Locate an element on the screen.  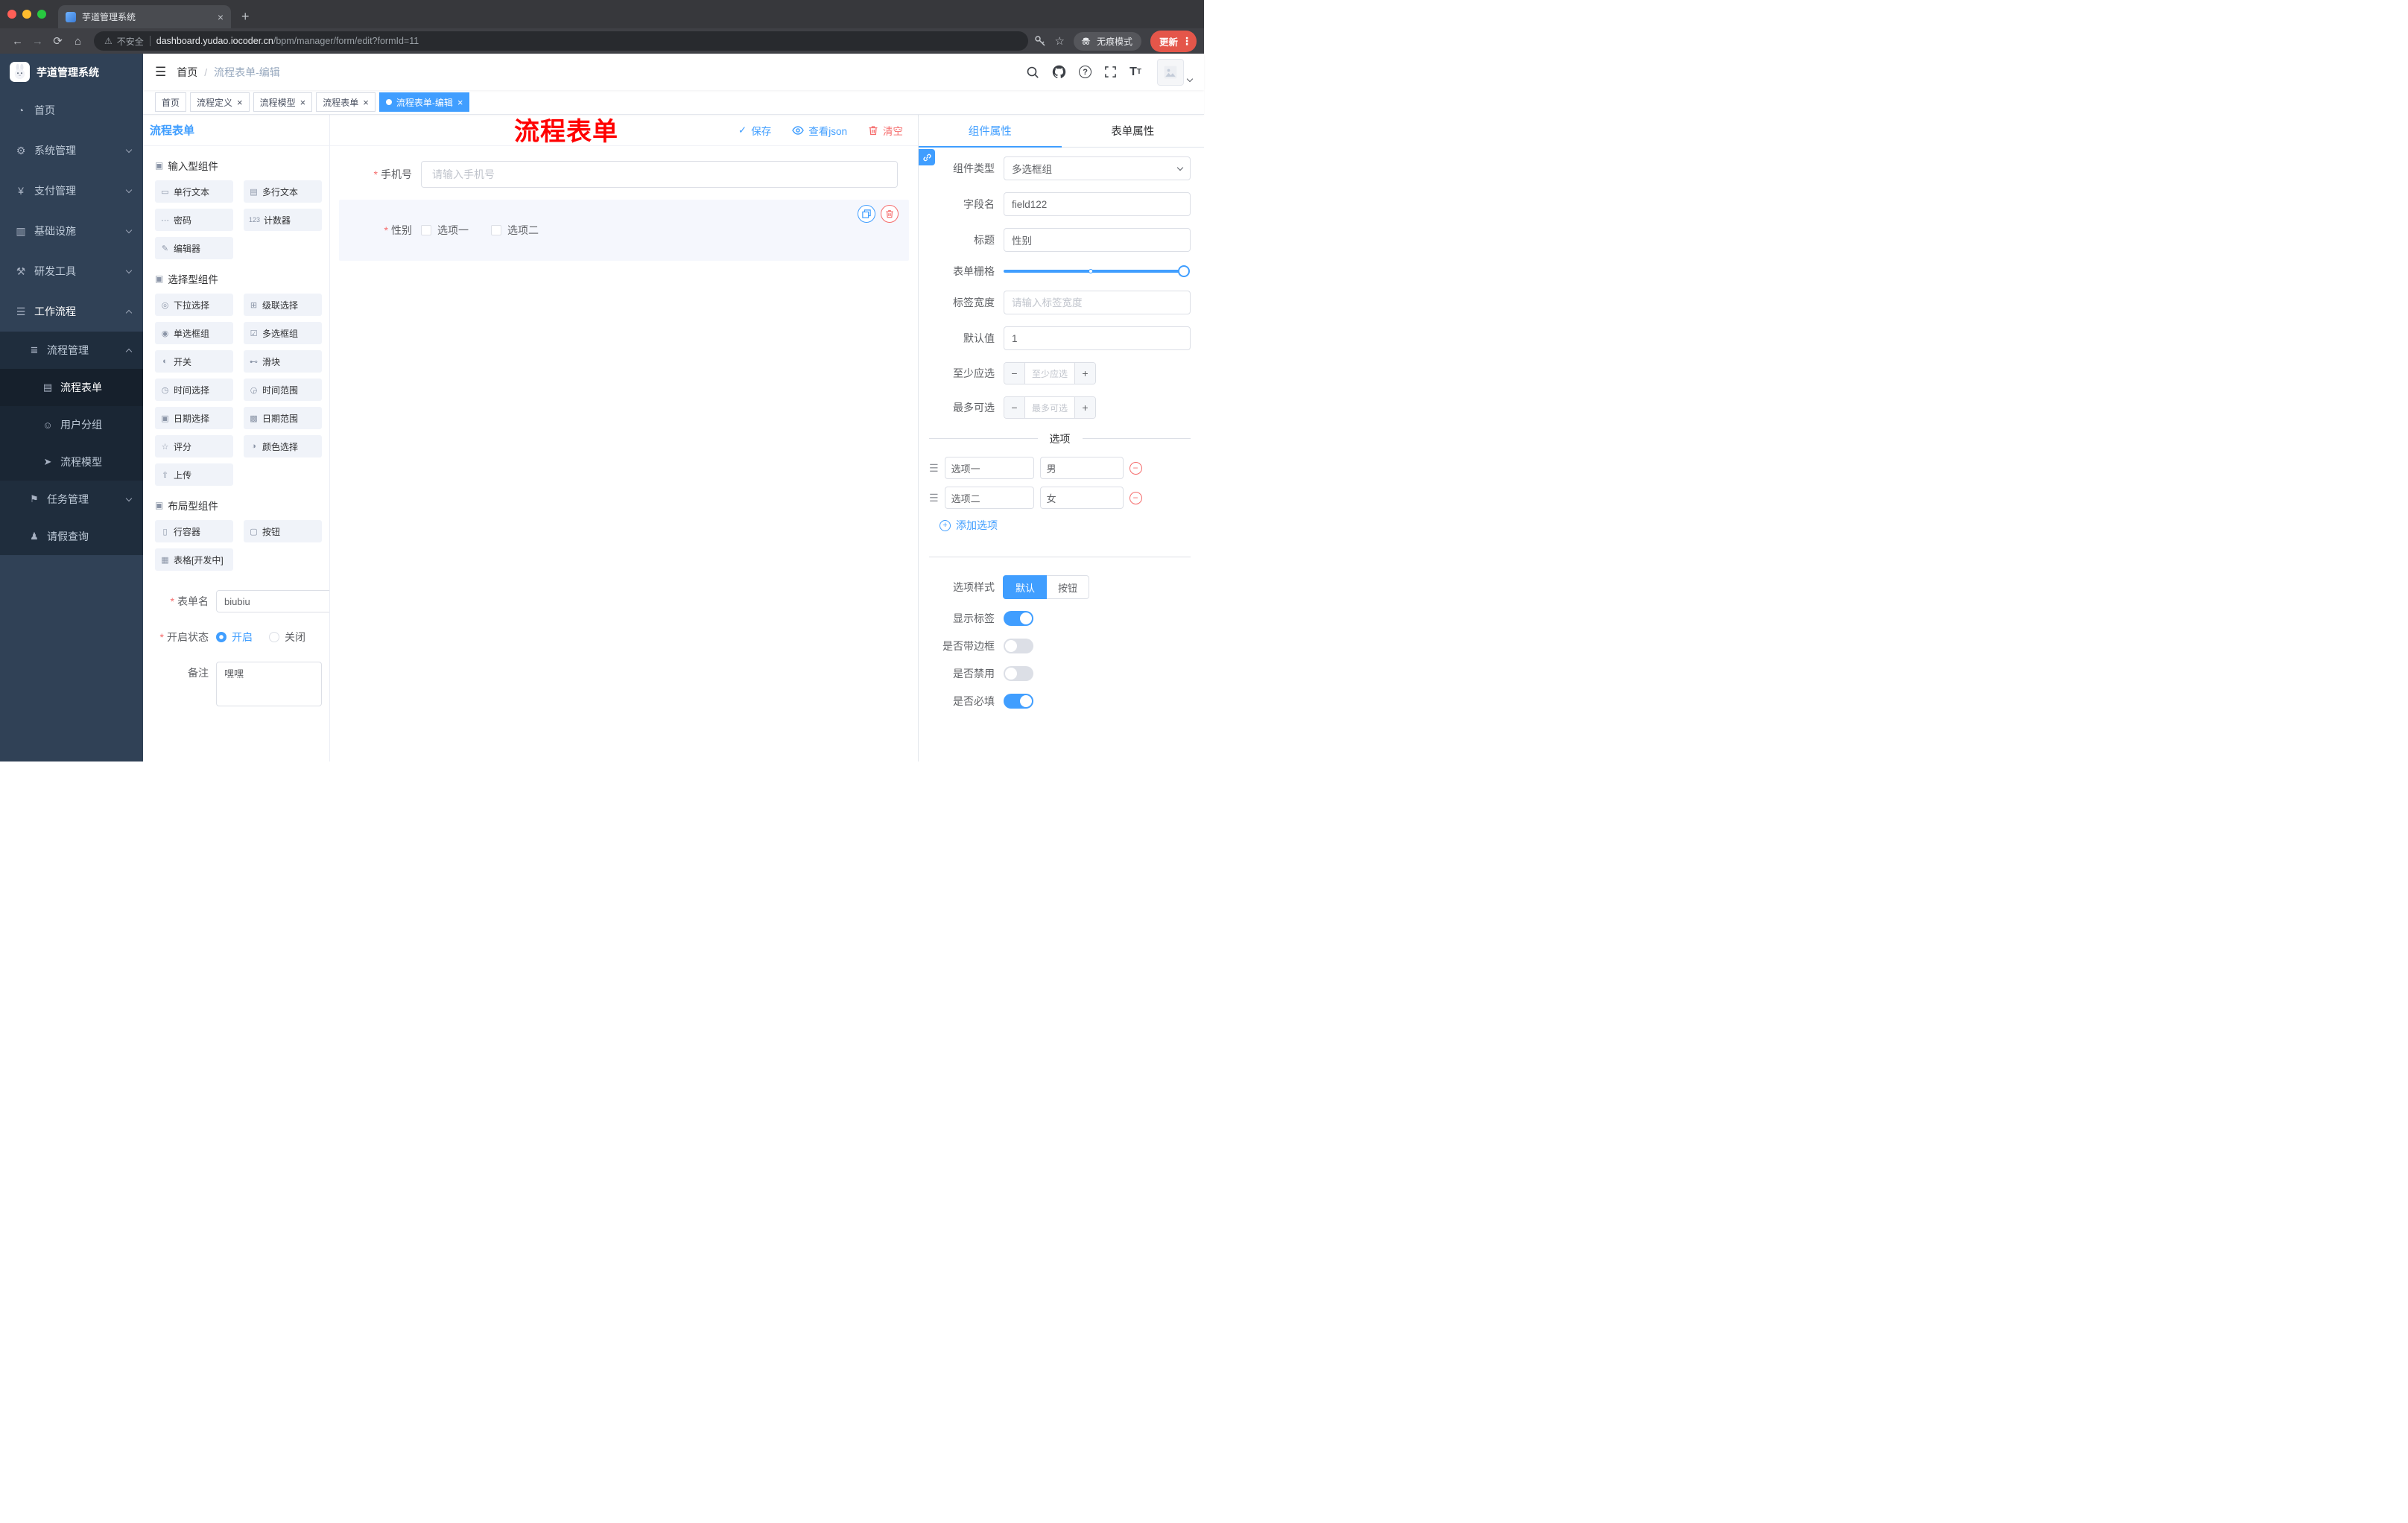
forward-icon: → is located at coordinates (38, 41).